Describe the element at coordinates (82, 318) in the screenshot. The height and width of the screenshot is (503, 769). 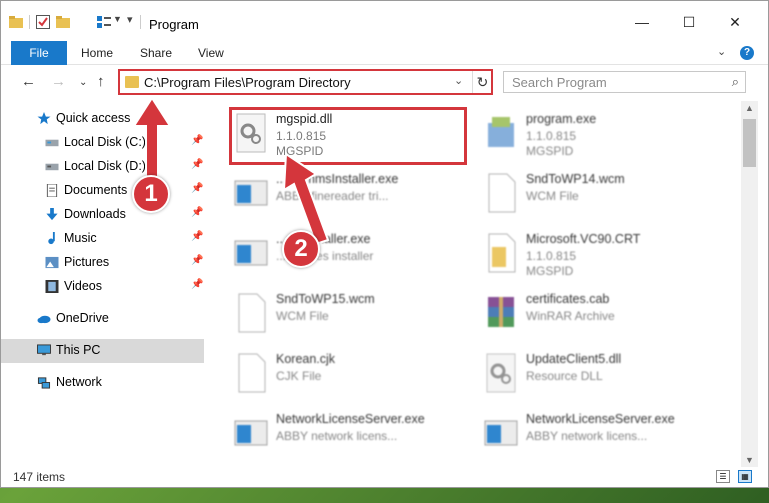
I see `sidebar-item-label: OneDrive` at that location.